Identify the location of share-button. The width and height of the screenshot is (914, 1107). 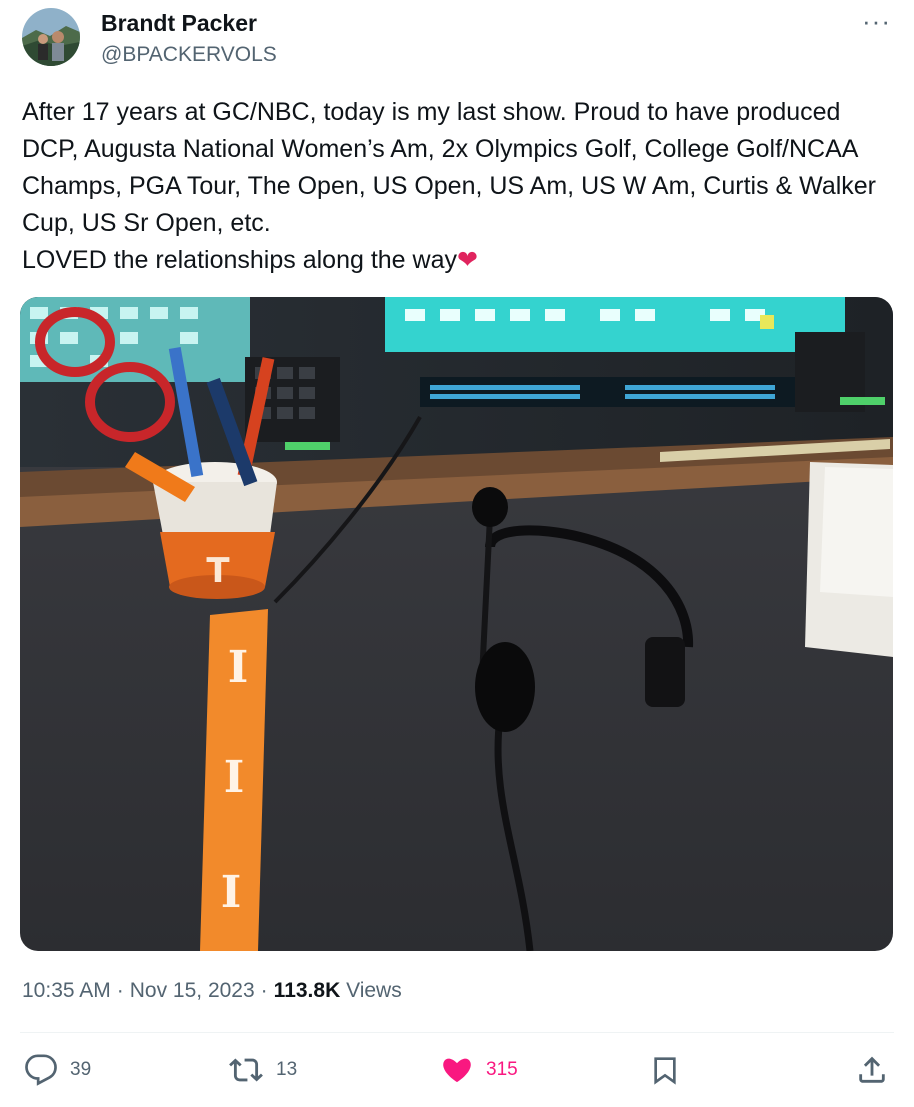
(872, 1070).